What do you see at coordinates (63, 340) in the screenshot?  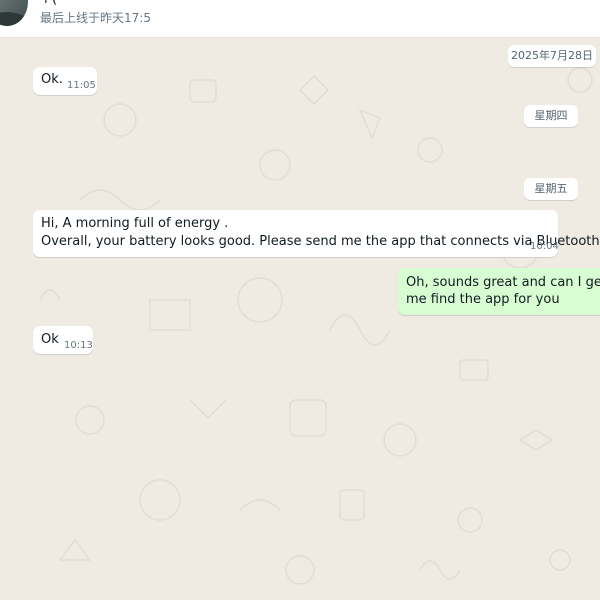 I see `message-bubble-incoming: Ok 10:13` at bounding box center [63, 340].